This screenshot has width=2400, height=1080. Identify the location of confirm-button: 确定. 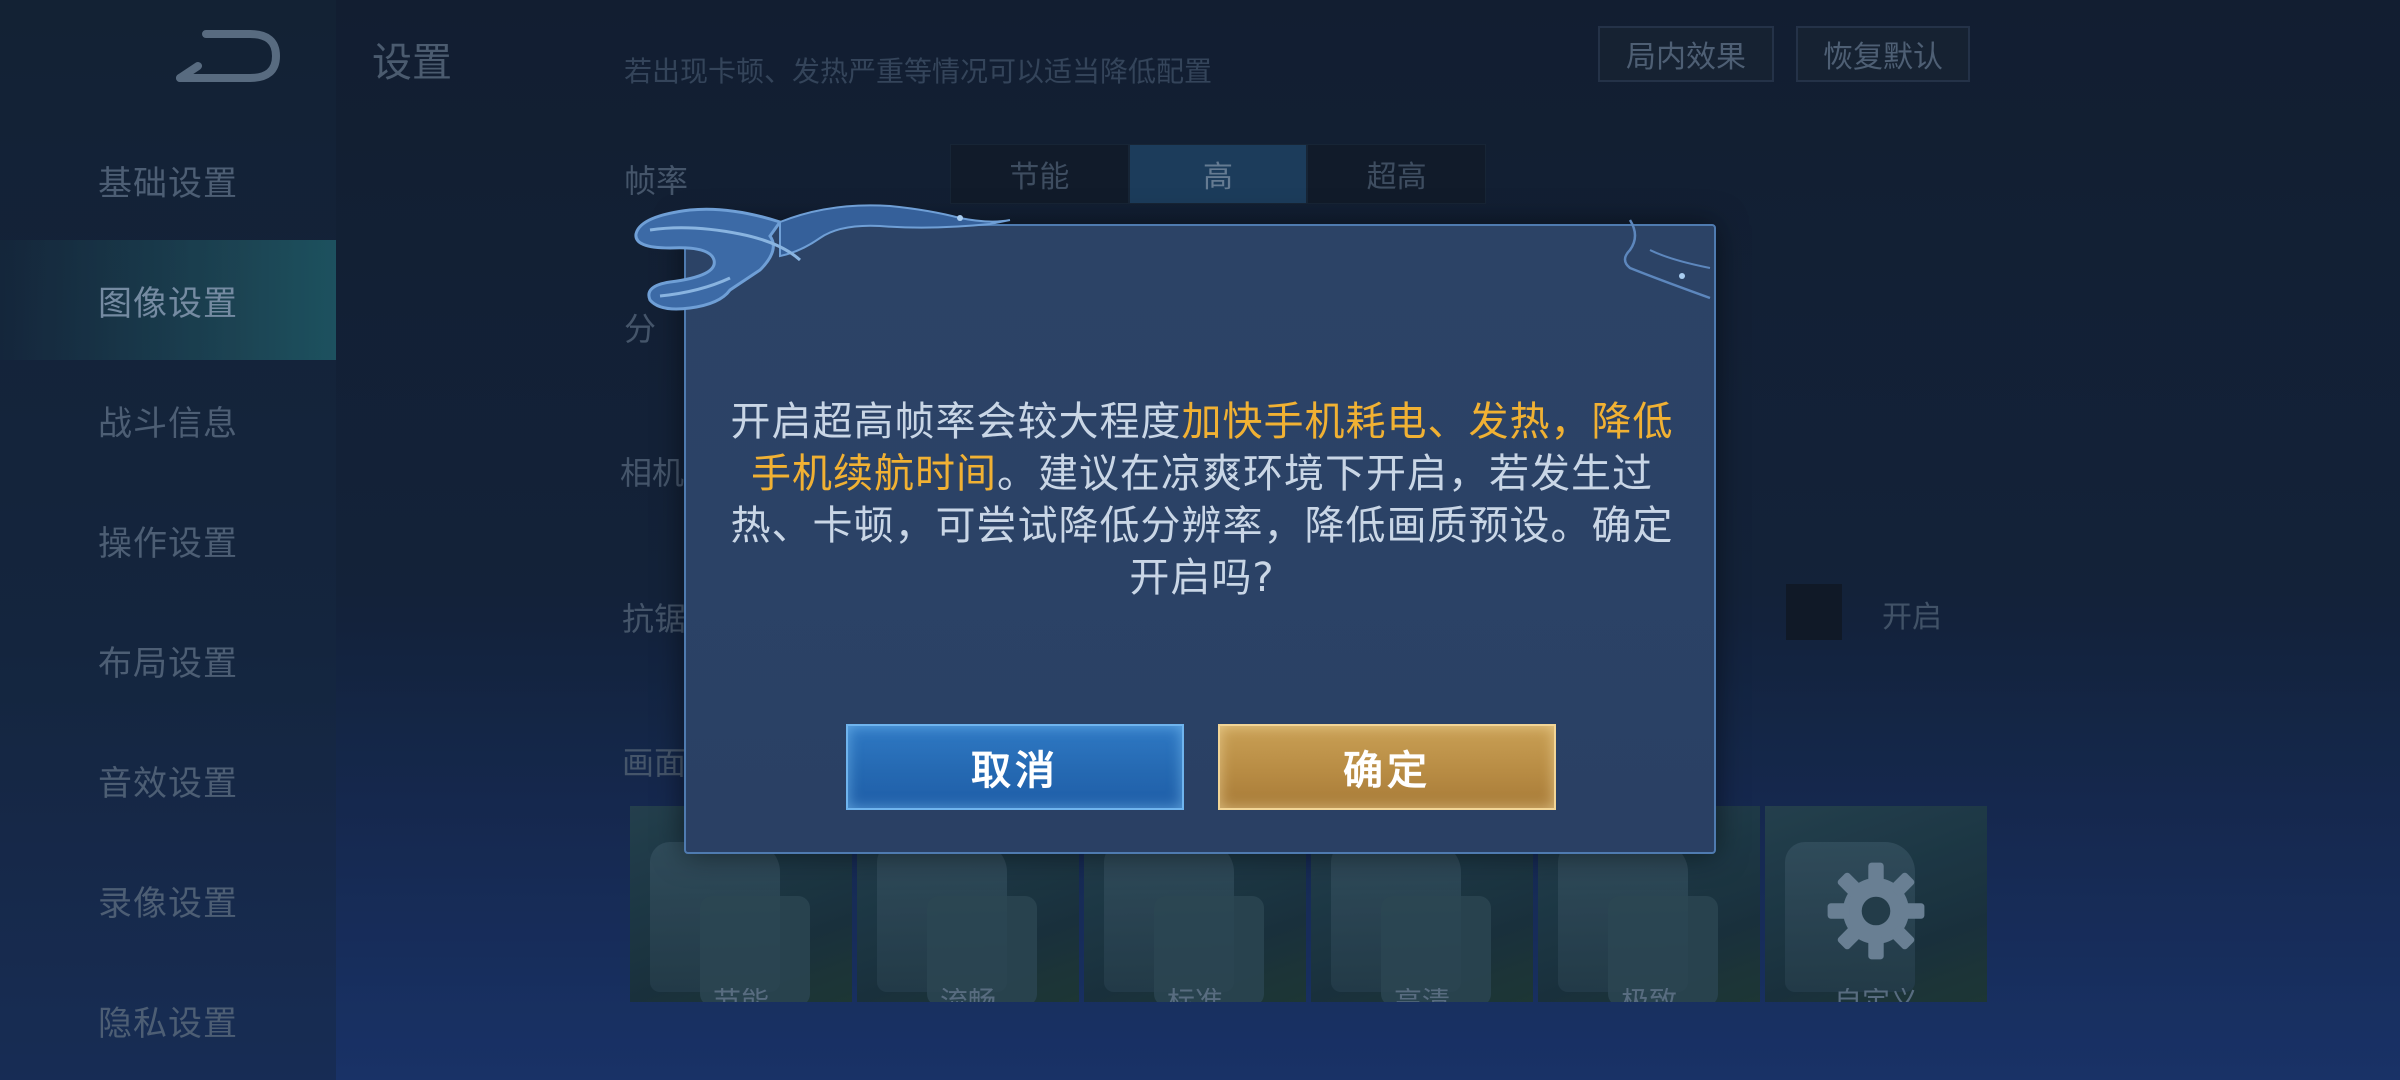
(1387, 767).